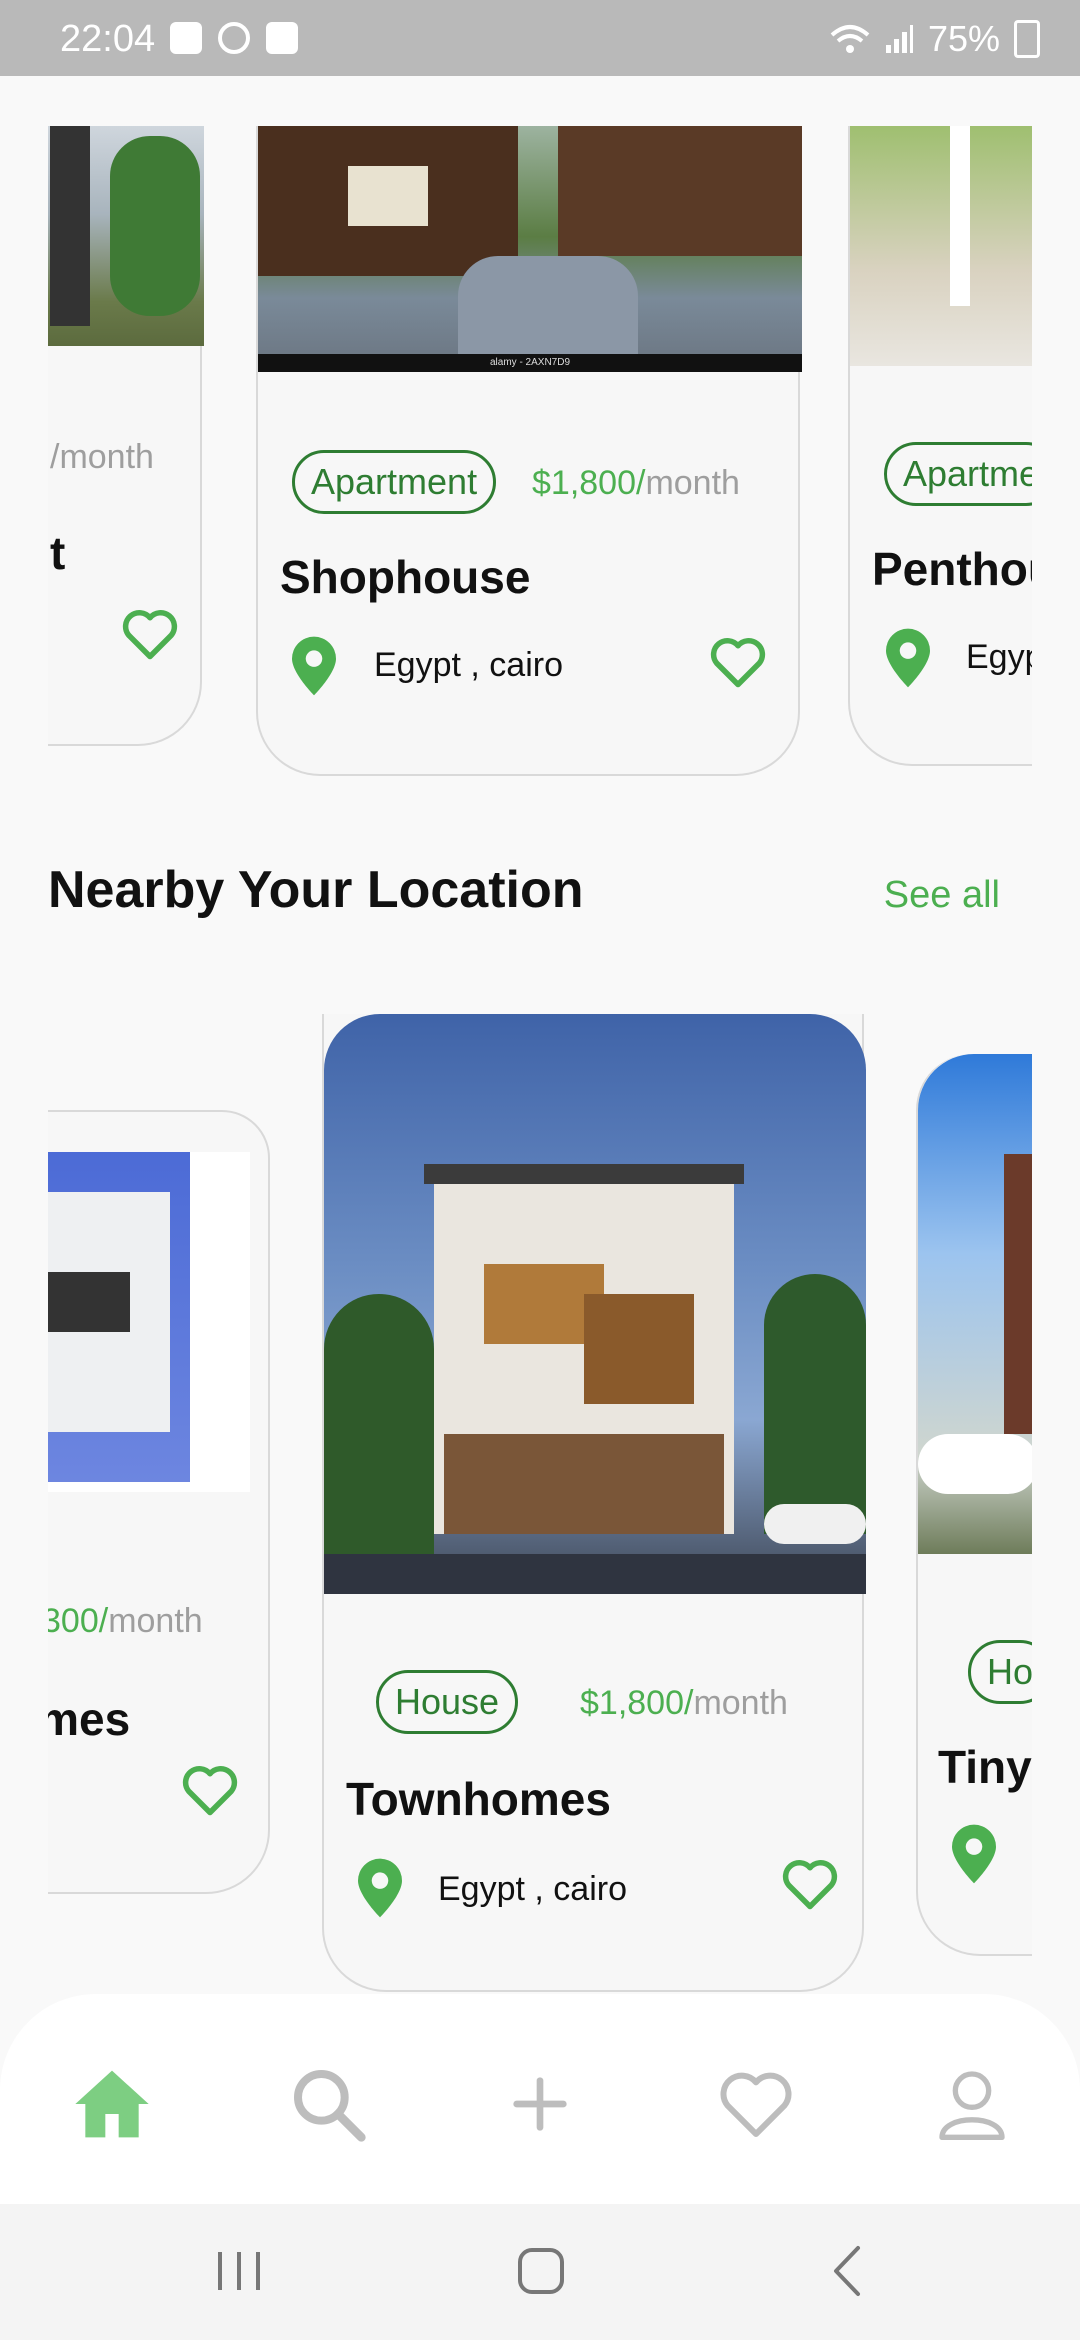 The width and height of the screenshot is (1080, 2340). I want to click on checkbox-icon, so click(282, 38).